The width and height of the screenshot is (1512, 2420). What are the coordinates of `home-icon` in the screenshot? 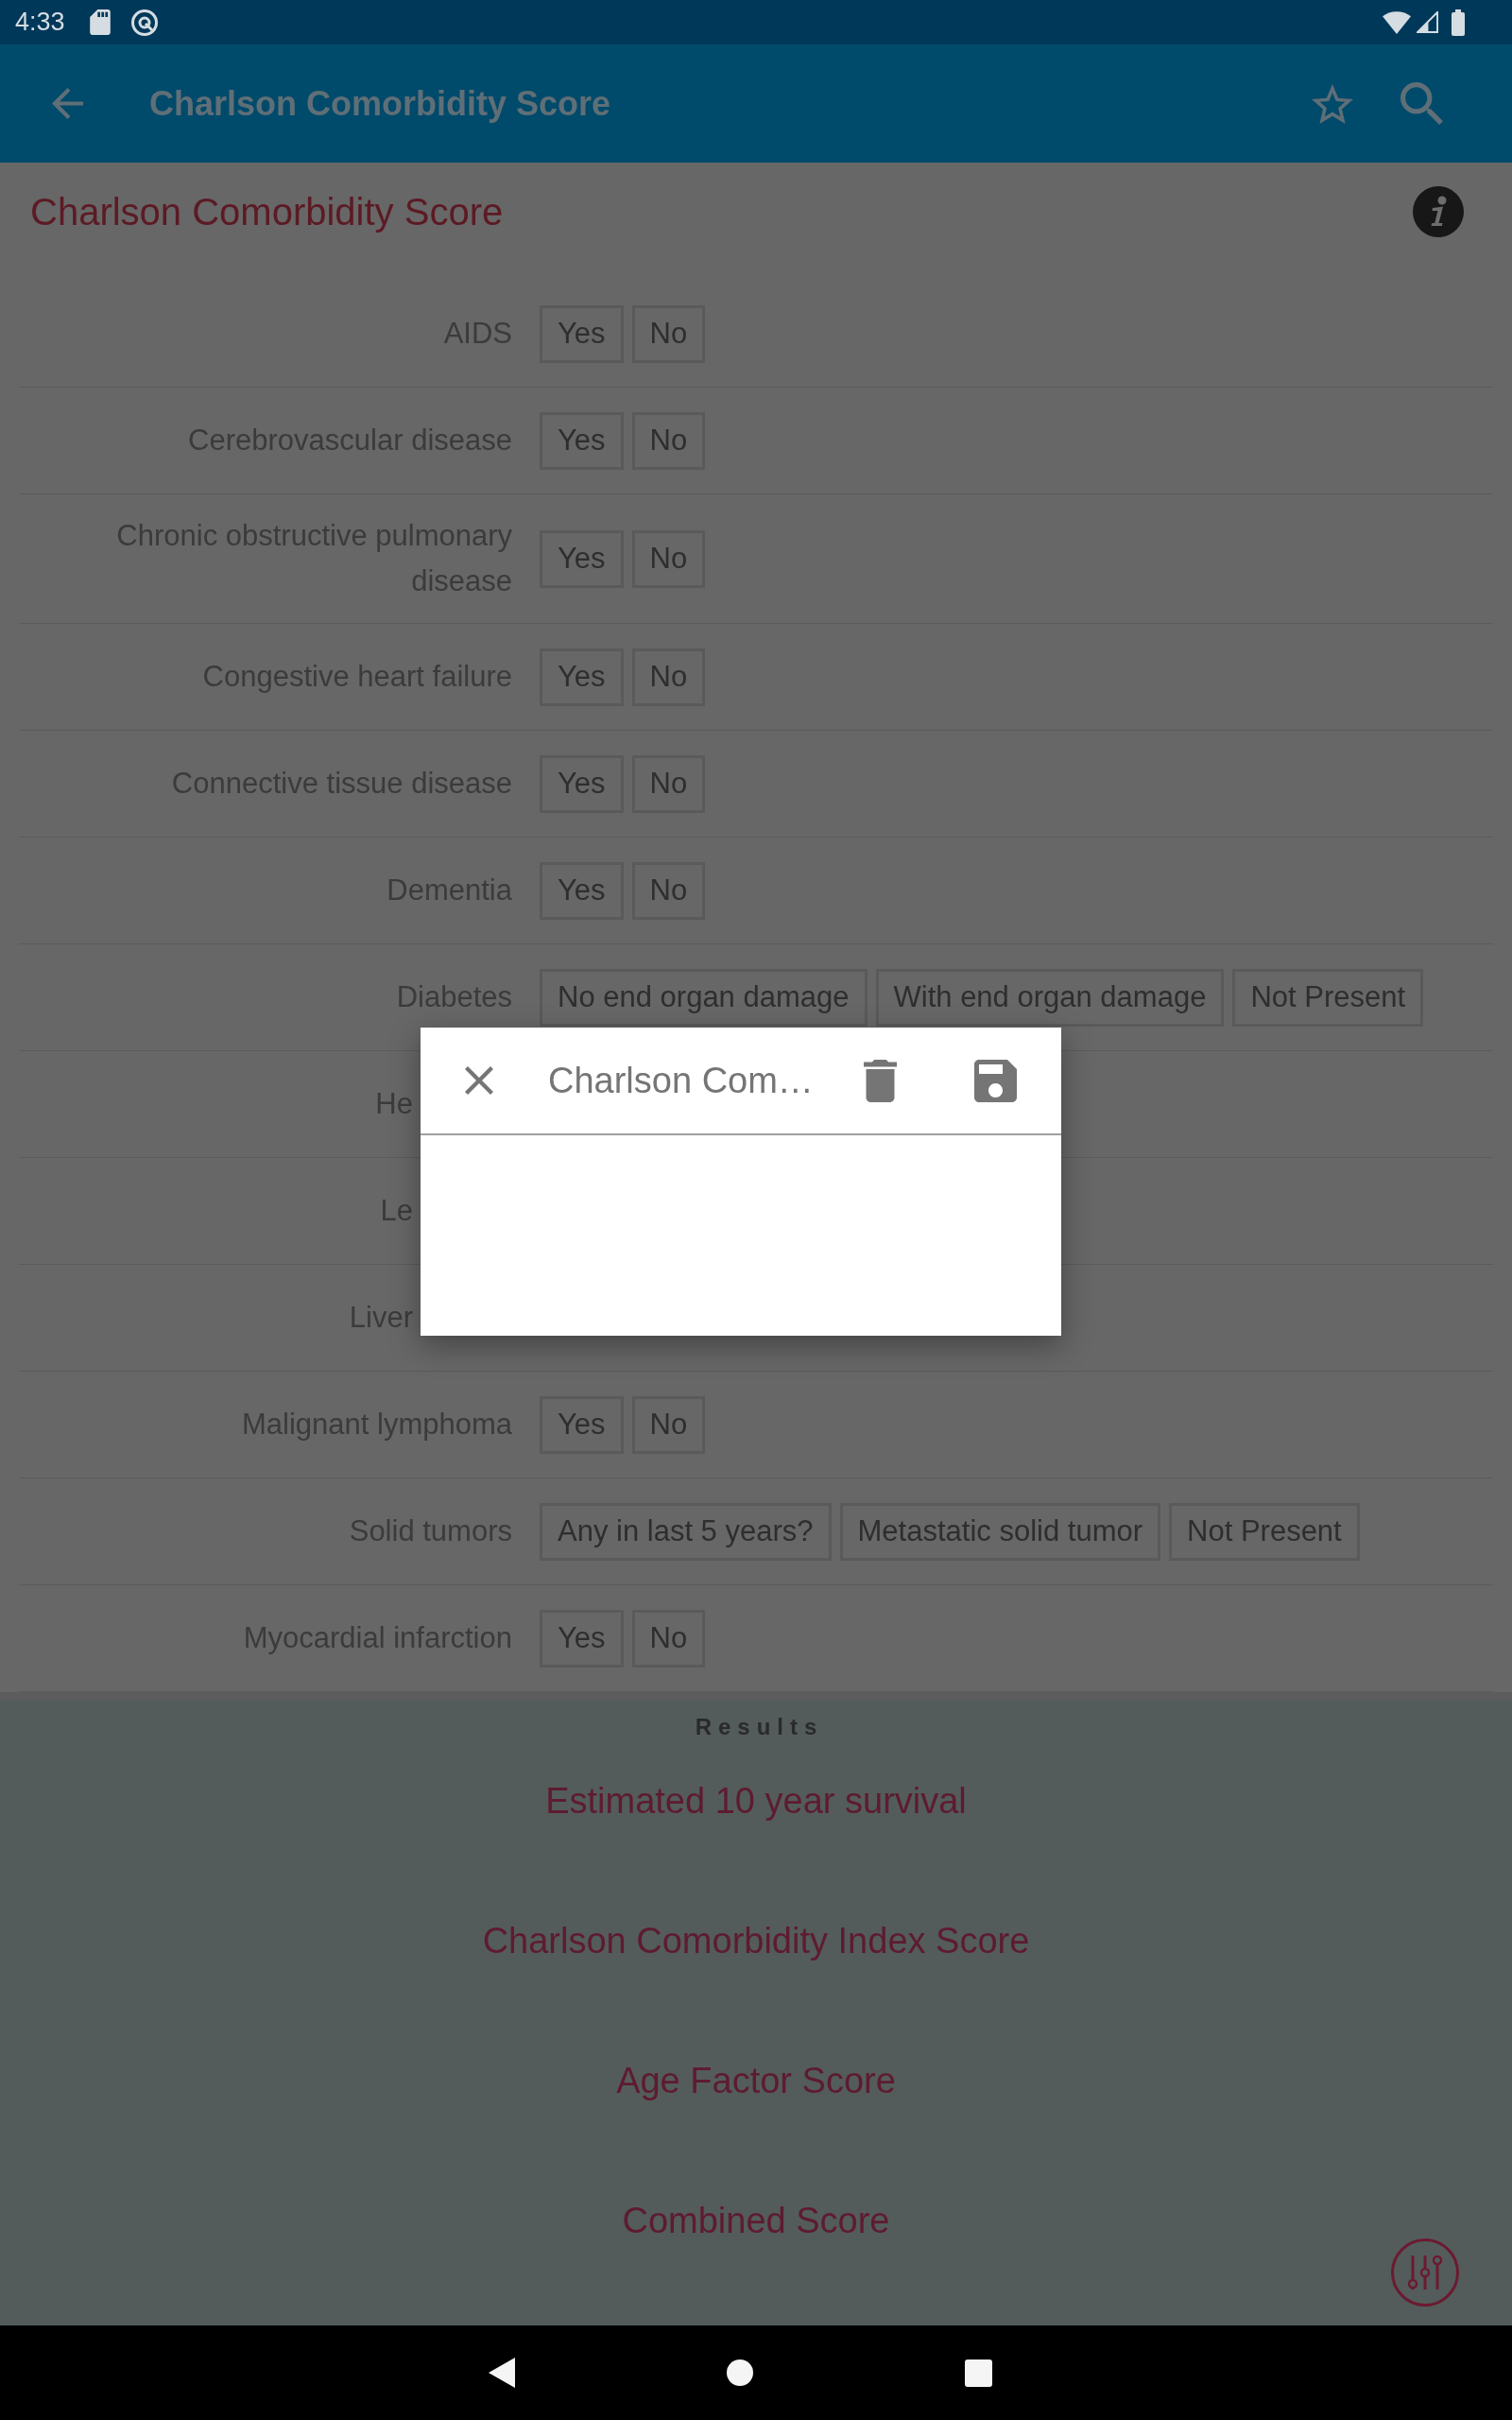 It's located at (739, 2373).